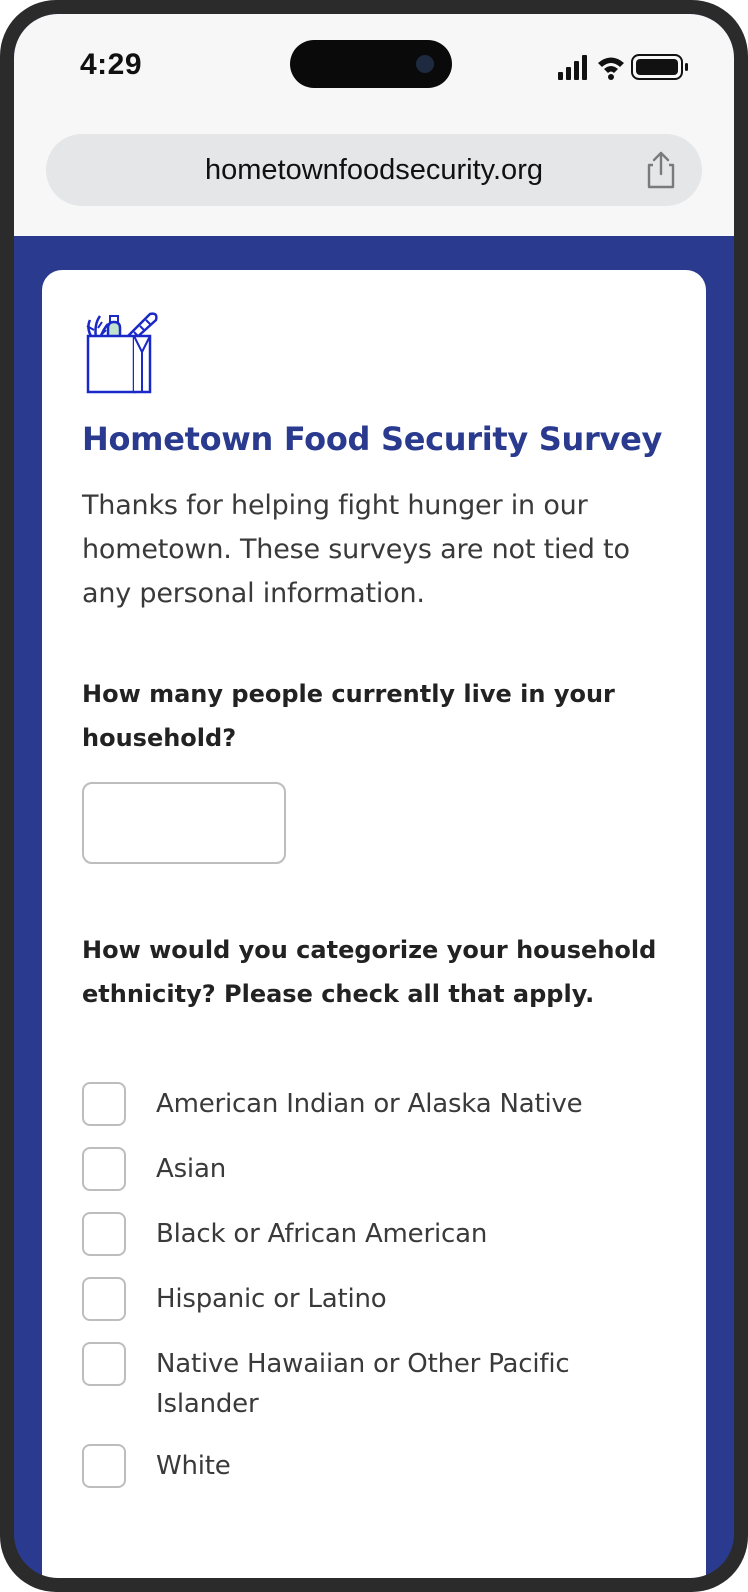 This screenshot has height=1592, width=748. I want to click on address-bar: hometownfoodsecurity.org, so click(374, 170).